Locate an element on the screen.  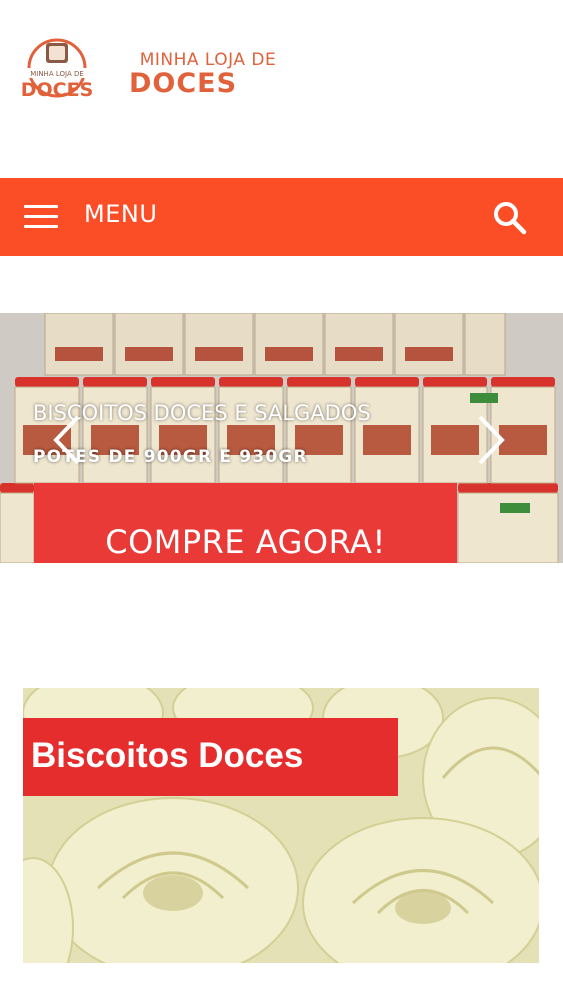
chevron-left-icon is located at coordinates (66, 440).